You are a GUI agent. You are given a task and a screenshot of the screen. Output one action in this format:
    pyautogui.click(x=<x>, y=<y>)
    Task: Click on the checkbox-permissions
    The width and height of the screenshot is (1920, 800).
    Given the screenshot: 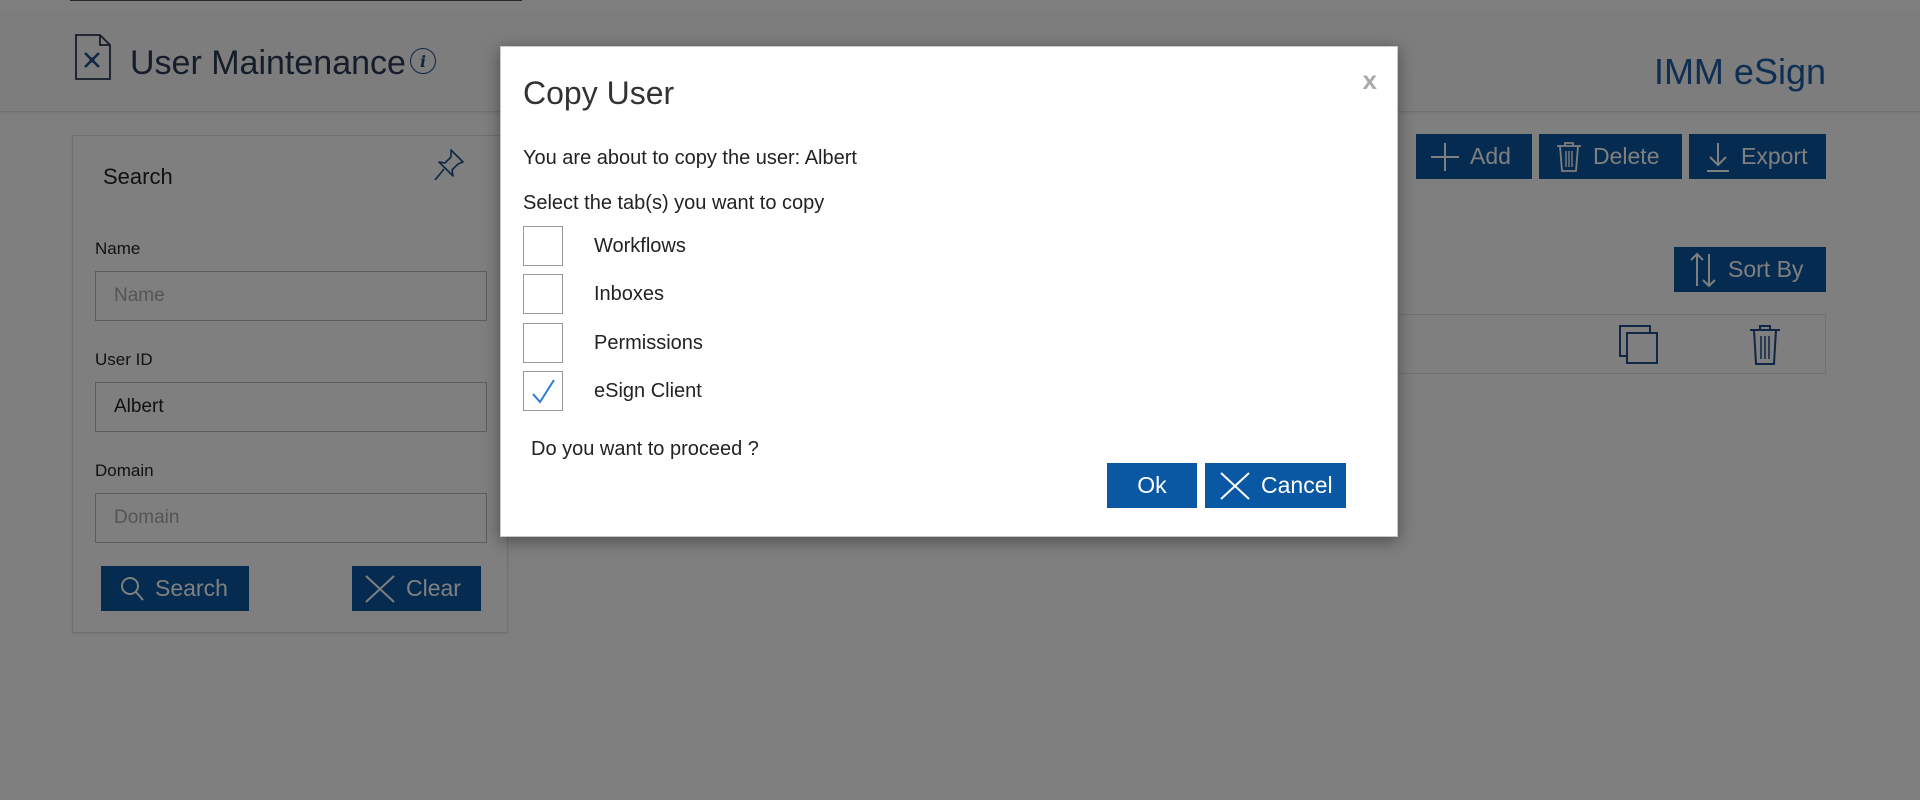 What is the action you would take?
    pyautogui.click(x=543, y=343)
    